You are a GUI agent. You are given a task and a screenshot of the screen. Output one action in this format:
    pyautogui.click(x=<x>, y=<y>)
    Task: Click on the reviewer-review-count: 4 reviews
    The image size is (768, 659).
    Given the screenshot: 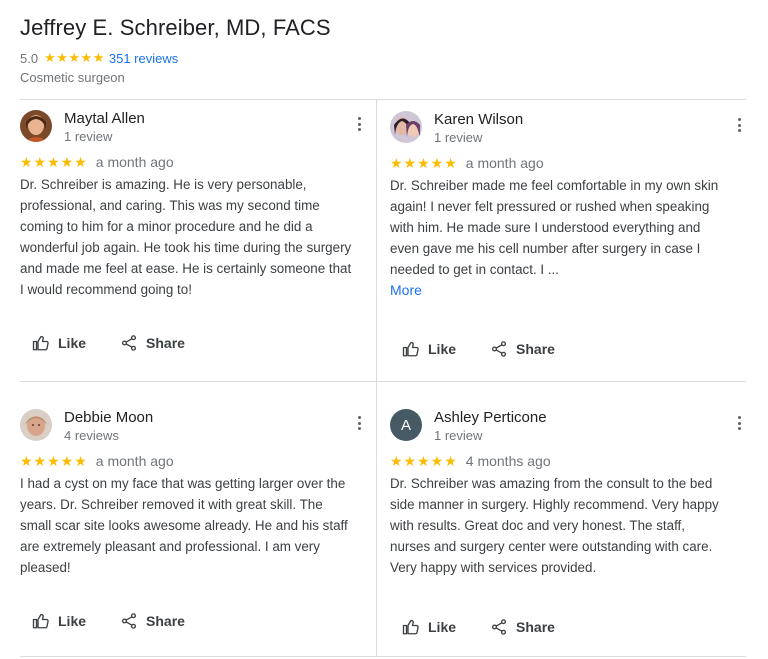 What is the action you would take?
    pyautogui.click(x=91, y=435)
    